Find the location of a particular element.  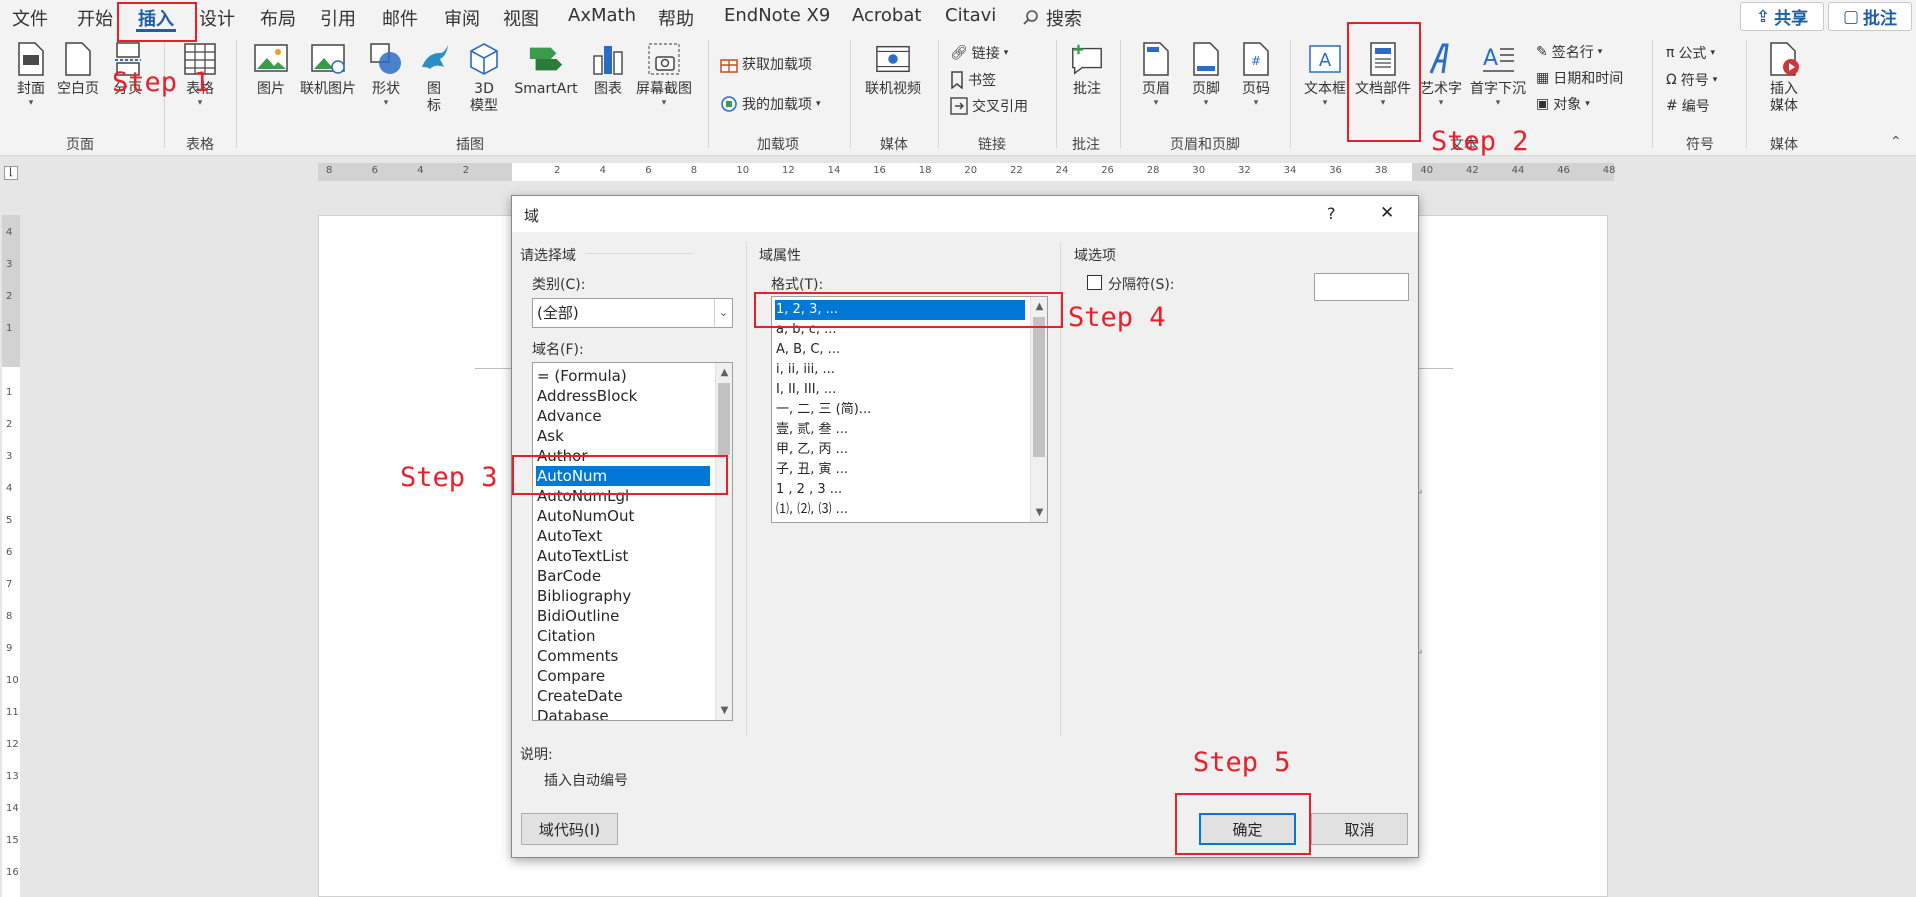

tab-axmath: AxMath is located at coordinates (602, 15).